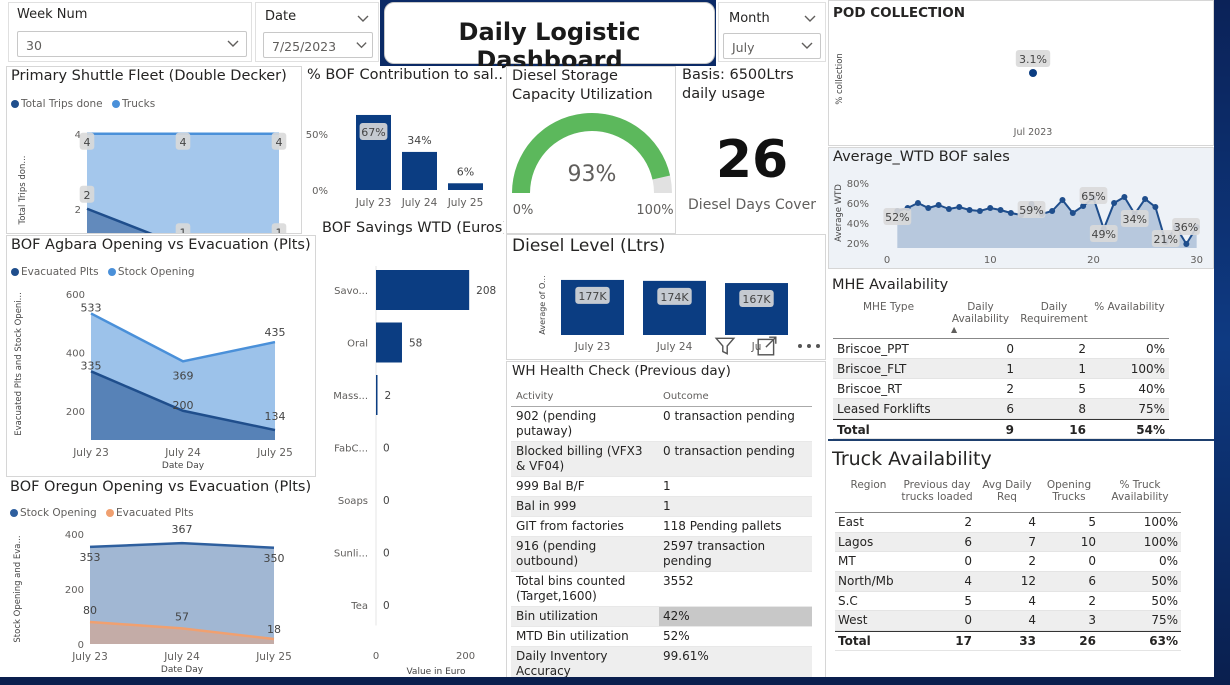  Describe the element at coordinates (1150, 430) in the screenshot. I see `table-cell: 54%` at that location.